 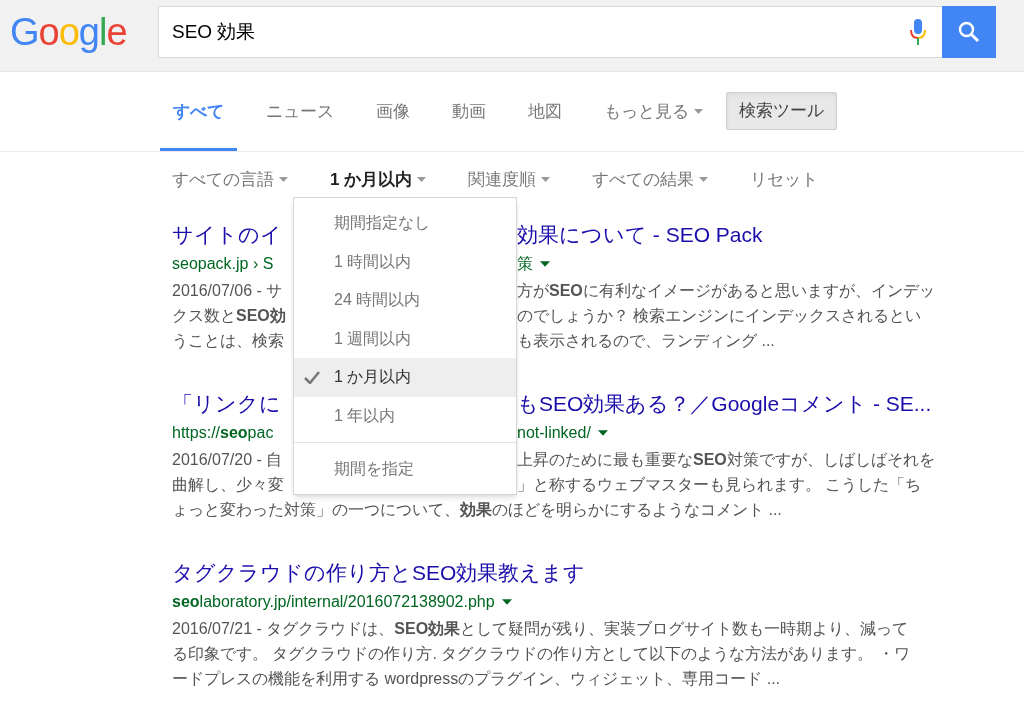 I want to click on more-tab: もっと見る, so click(x=653, y=111).